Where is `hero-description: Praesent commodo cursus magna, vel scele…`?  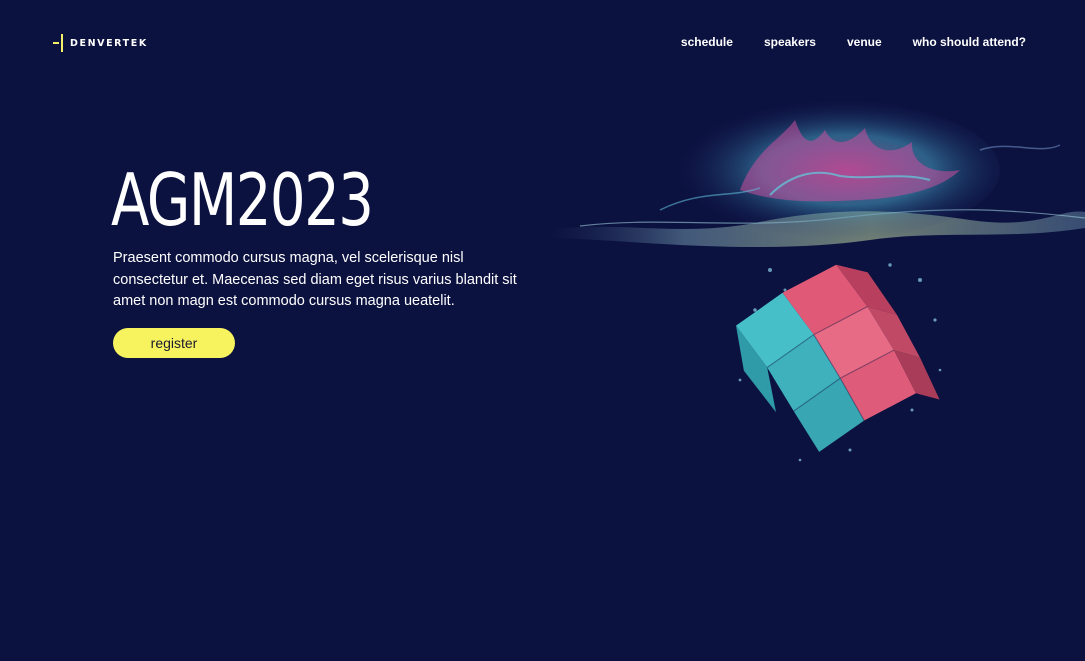
hero-description: Praesent commodo cursus magna, vel scele… is located at coordinates (315, 279).